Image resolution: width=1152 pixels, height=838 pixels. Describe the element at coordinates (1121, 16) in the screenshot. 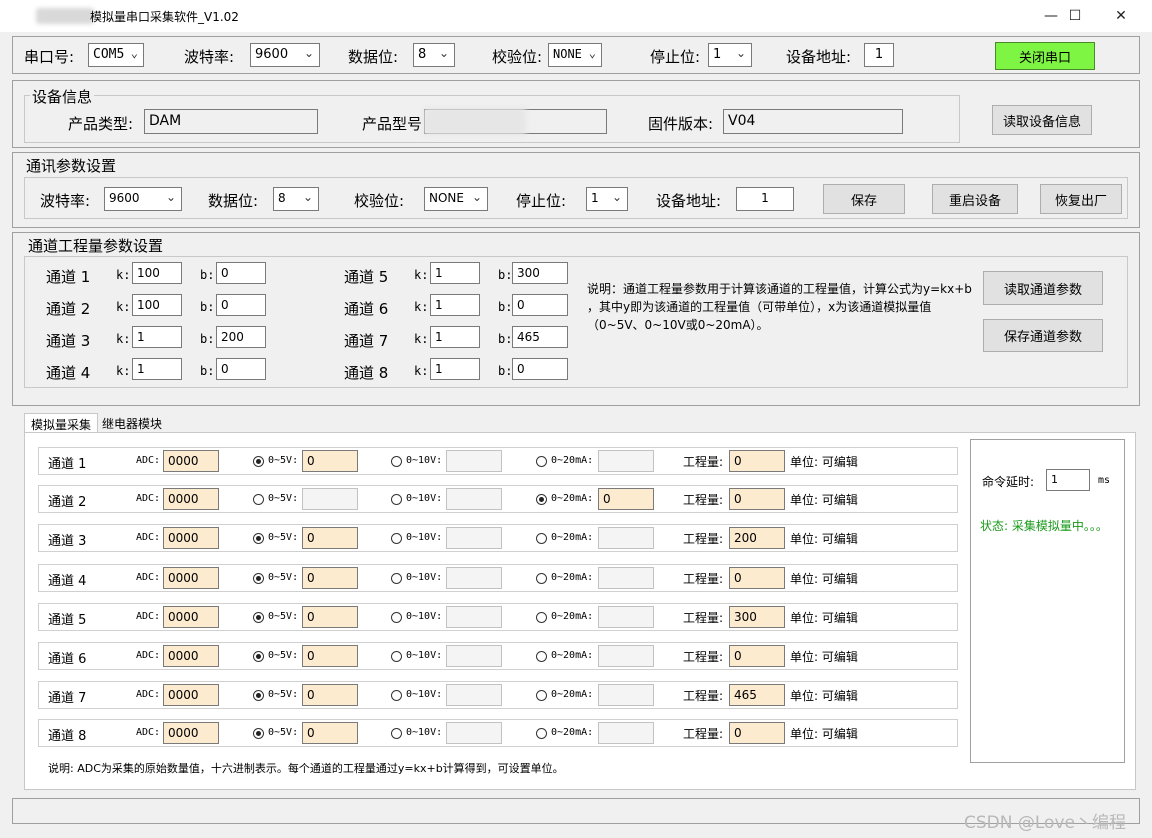

I see `close-button: ✕` at that location.